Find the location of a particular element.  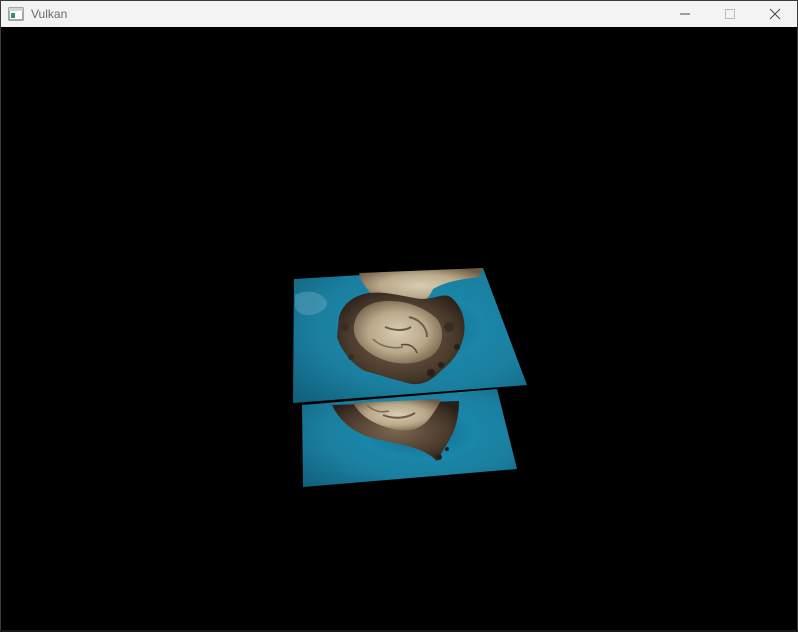

lower-textured-quad is located at coordinates (409, 438).